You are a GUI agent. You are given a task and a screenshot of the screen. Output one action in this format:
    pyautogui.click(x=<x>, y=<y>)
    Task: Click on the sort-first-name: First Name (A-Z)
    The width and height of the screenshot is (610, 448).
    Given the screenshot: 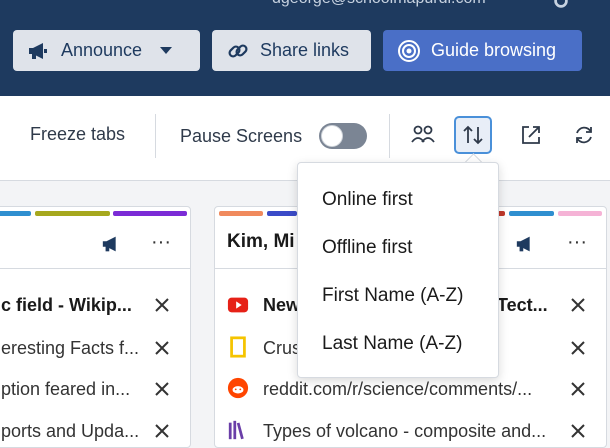 What is the action you would take?
    pyautogui.click(x=392, y=296)
    